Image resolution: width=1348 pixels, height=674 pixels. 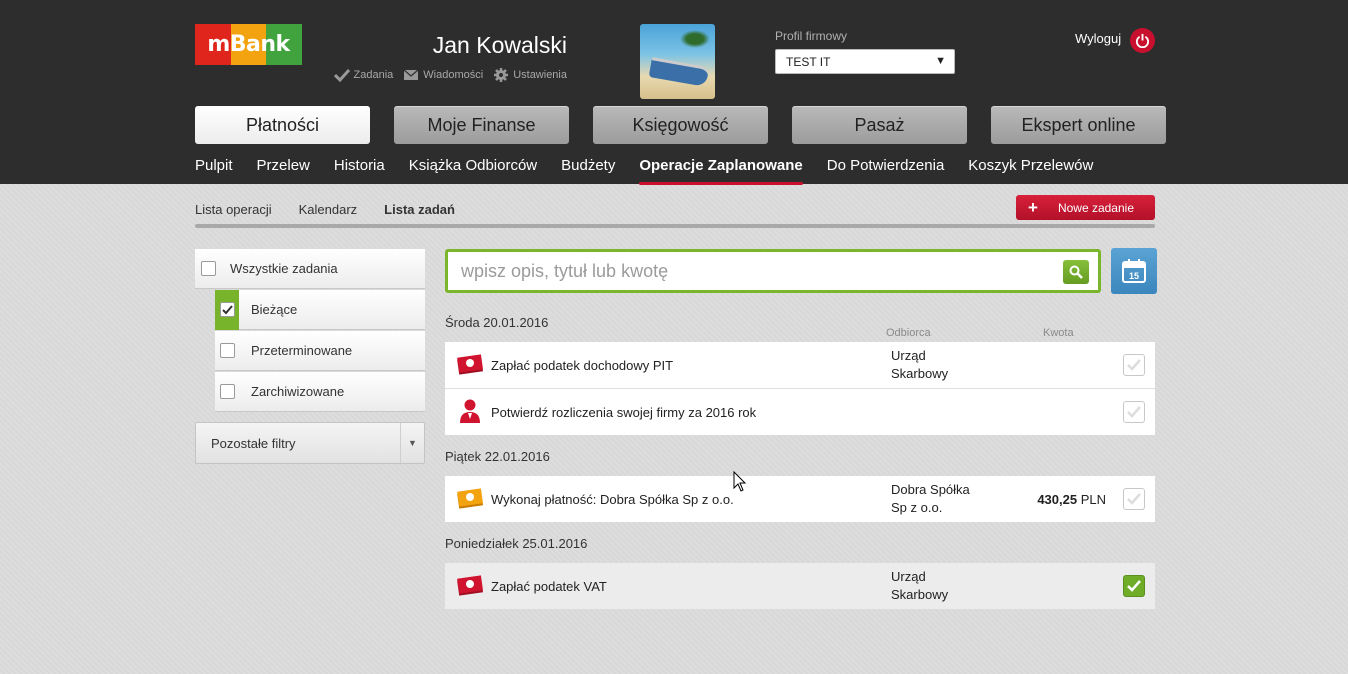 What do you see at coordinates (341, 75) in the screenshot?
I see `checkmark-icon` at bounding box center [341, 75].